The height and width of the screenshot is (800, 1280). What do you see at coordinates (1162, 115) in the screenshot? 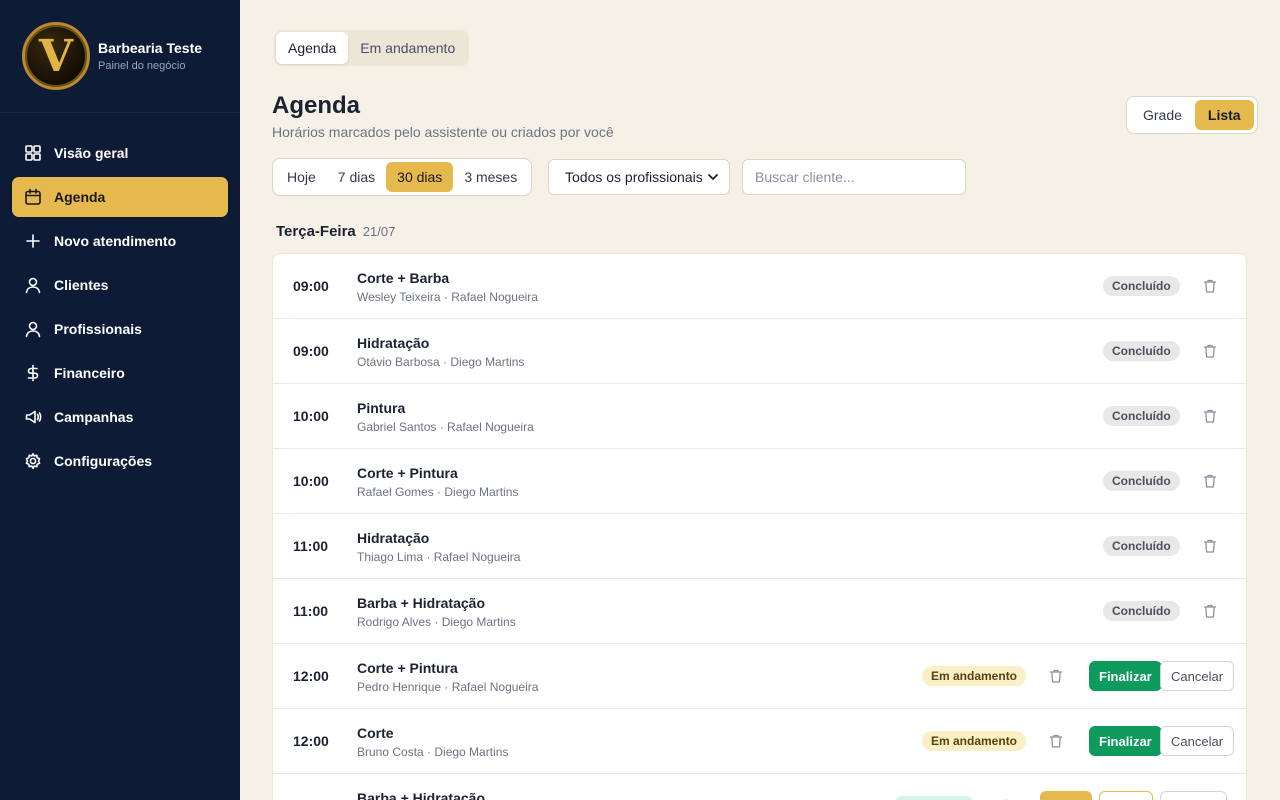
I see `view-grid-button: Grade` at bounding box center [1162, 115].